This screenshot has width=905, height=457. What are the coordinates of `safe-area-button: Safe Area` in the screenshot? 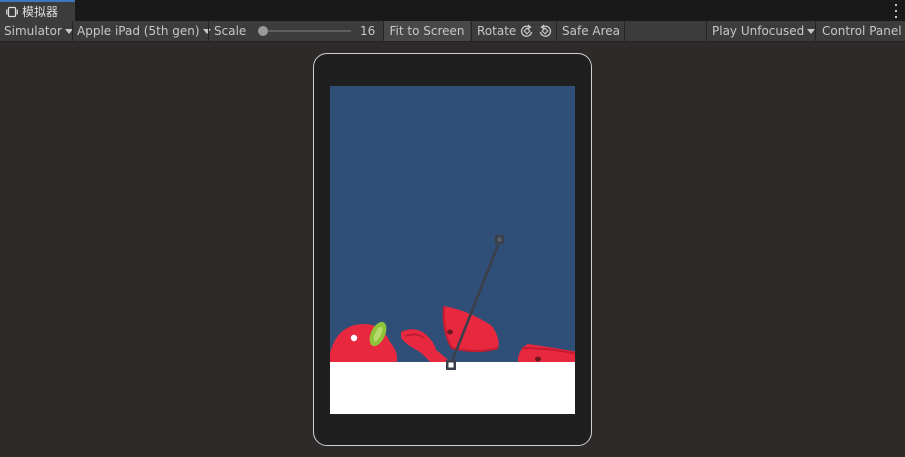 It's located at (591, 31).